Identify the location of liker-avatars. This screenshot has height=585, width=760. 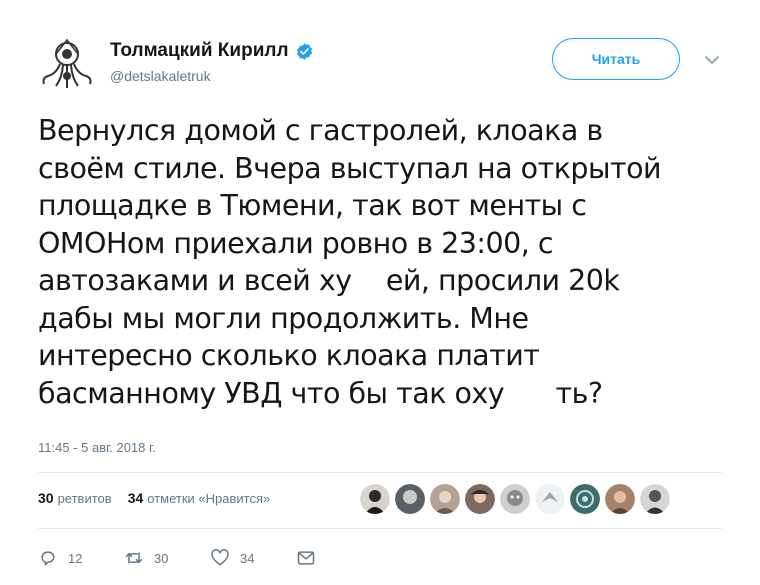
(515, 499).